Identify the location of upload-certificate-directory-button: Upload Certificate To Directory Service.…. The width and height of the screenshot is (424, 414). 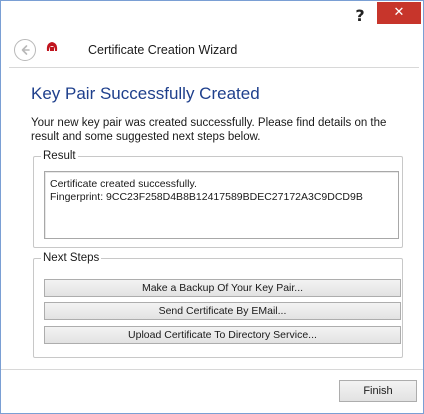
(222, 335).